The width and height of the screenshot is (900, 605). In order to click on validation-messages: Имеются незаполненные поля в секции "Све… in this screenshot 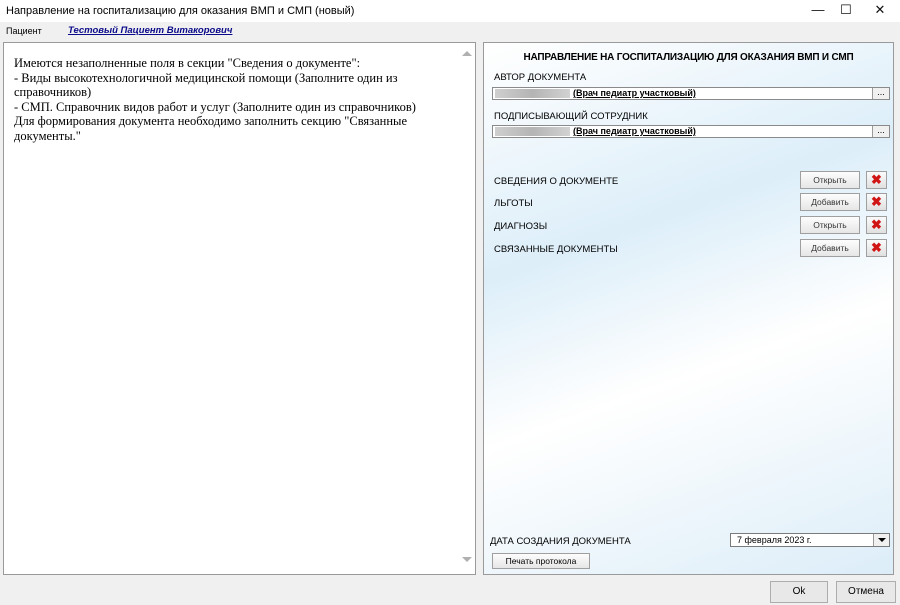, I will do `click(234, 99)`.